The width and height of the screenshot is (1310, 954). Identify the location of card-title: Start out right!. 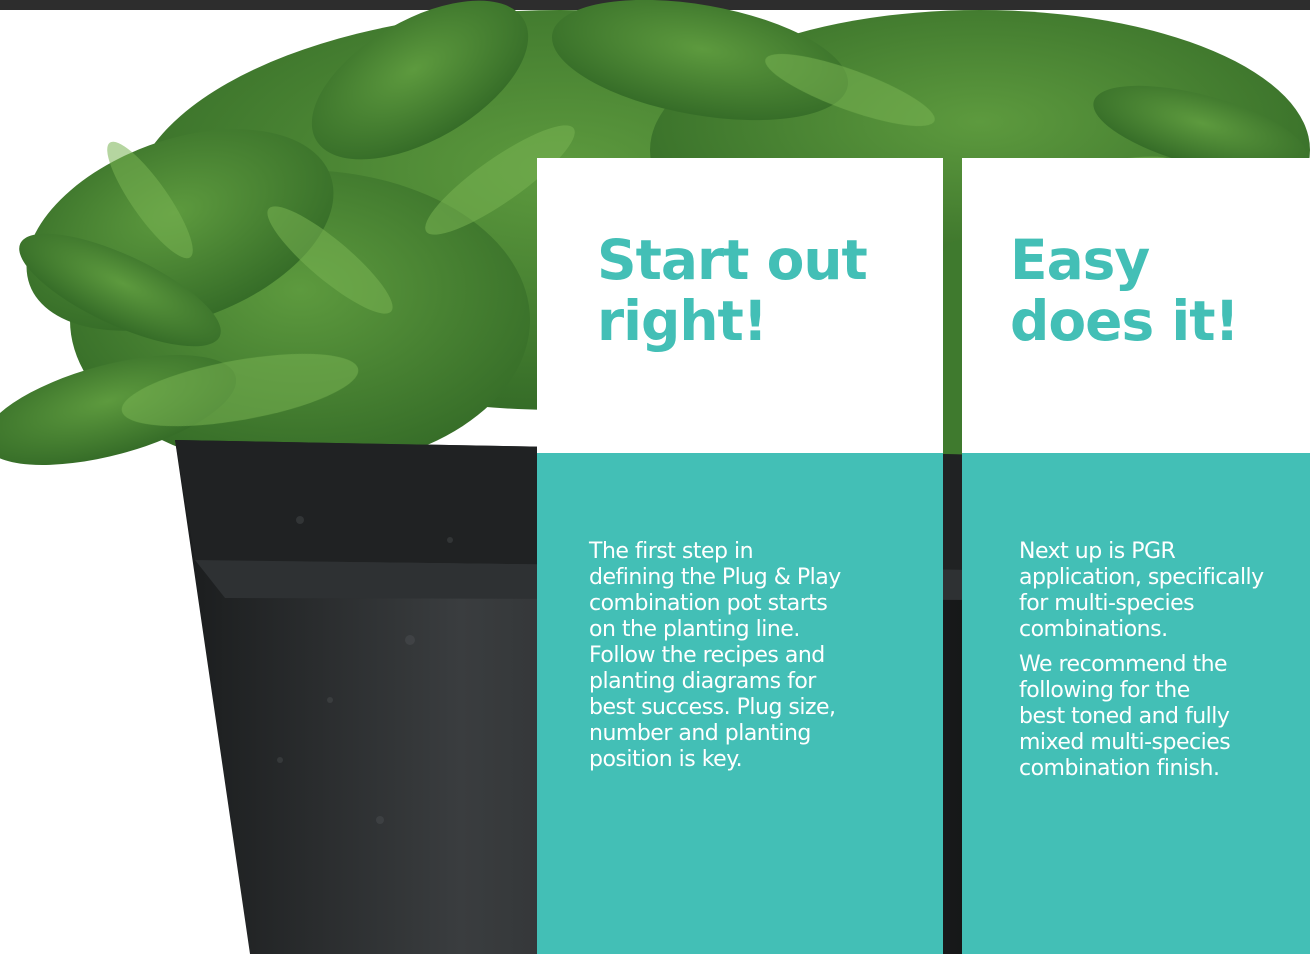
(732, 290).